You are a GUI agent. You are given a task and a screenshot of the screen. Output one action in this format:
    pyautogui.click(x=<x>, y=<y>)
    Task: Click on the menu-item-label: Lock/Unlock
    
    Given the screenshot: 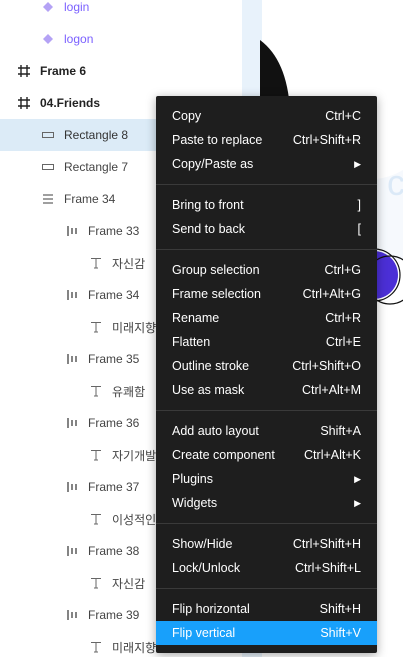 What is the action you would take?
    pyautogui.click(x=206, y=568)
    